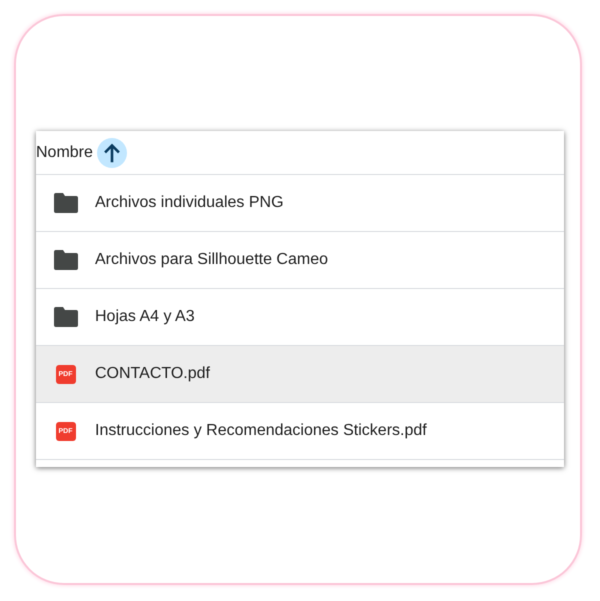 Image resolution: width=600 pixels, height=601 pixels. I want to click on file-row: Archivos para Sillhouette Cameo, so click(300, 260).